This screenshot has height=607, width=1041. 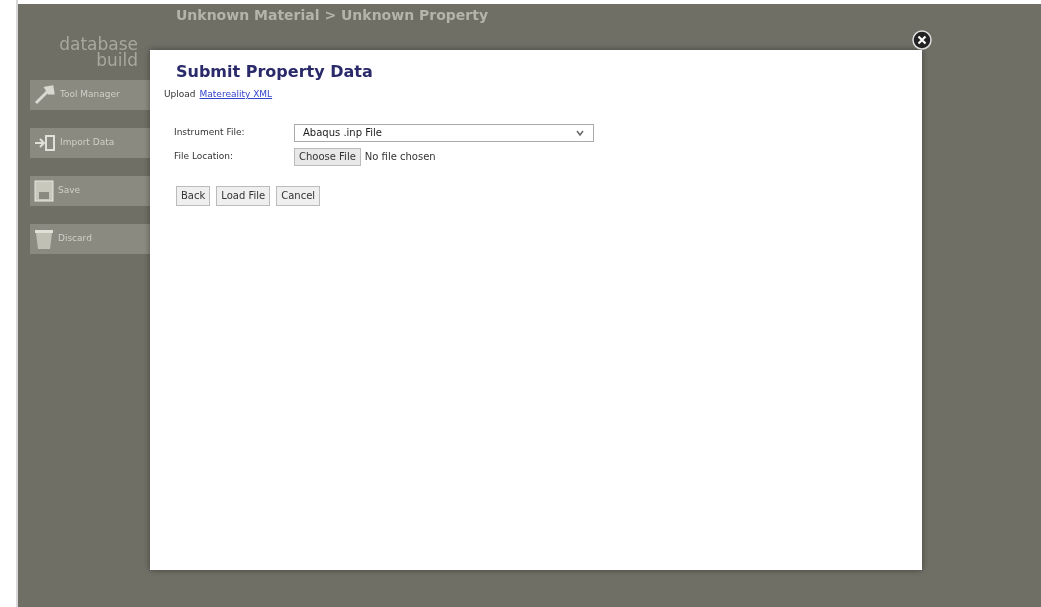 I want to click on dialog-title: Submit Property Data, so click(x=275, y=72).